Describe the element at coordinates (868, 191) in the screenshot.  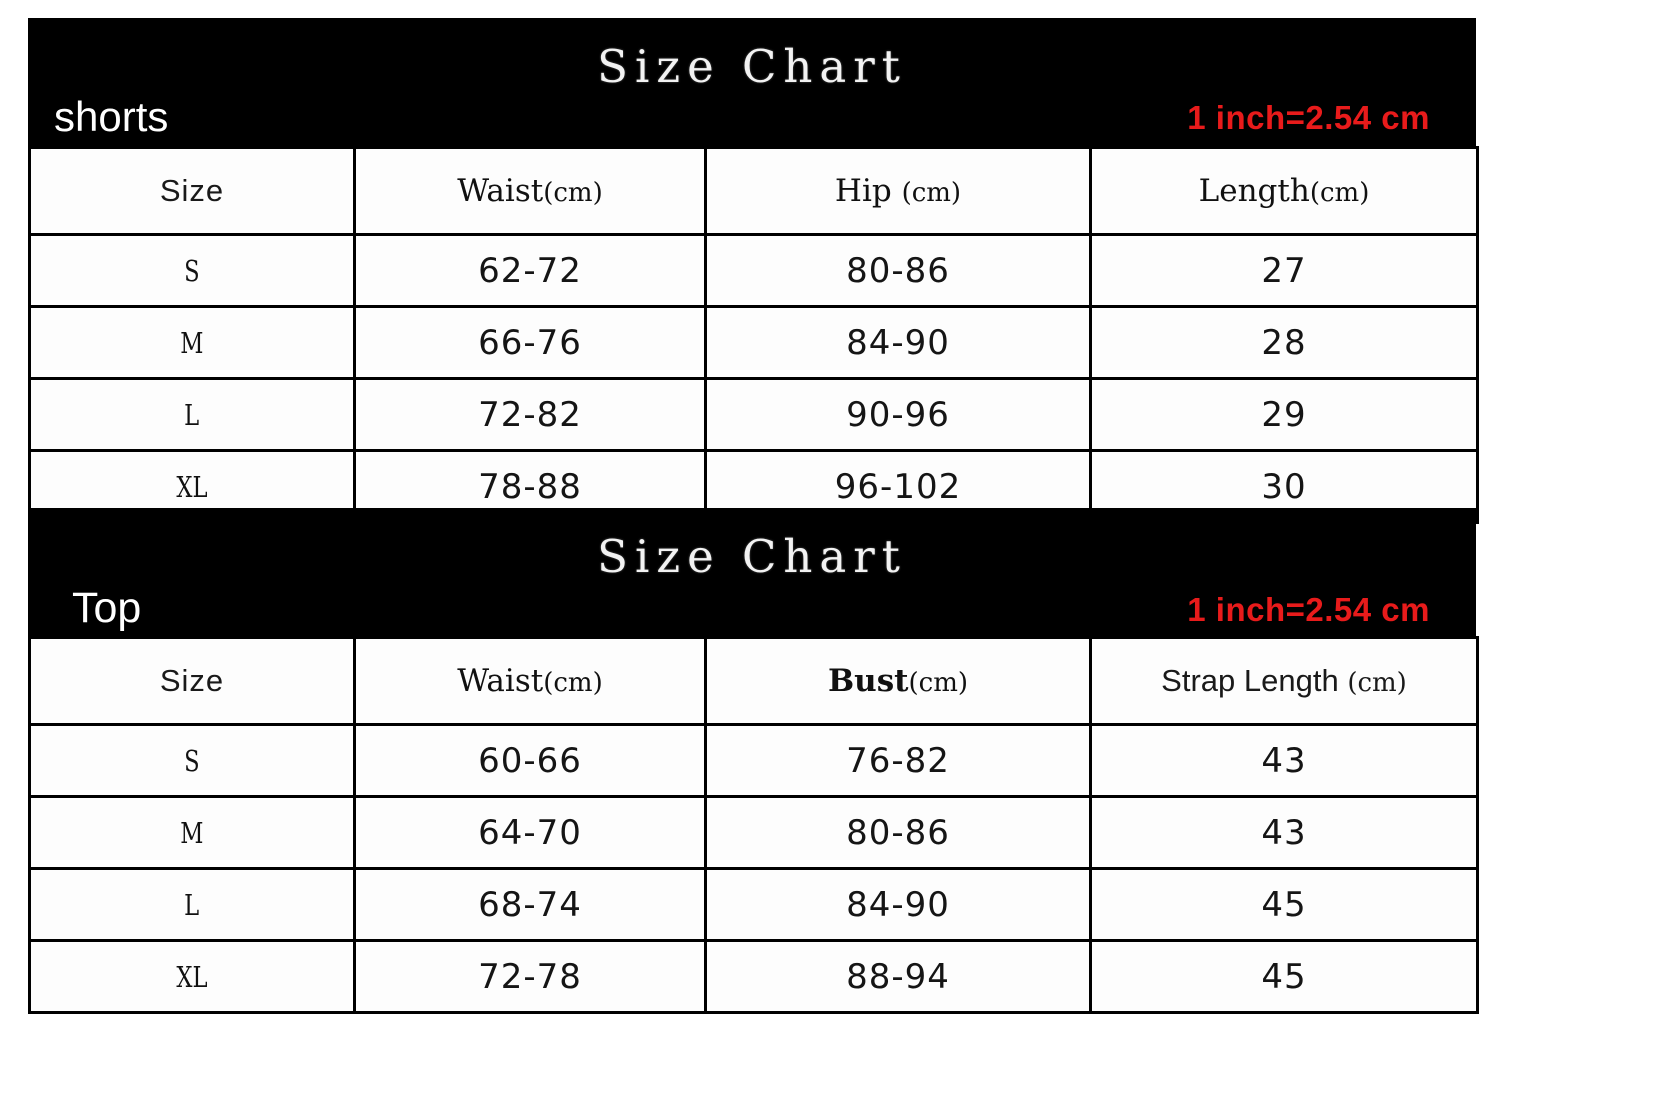
I see `col-header-hip-text: Hip` at that location.